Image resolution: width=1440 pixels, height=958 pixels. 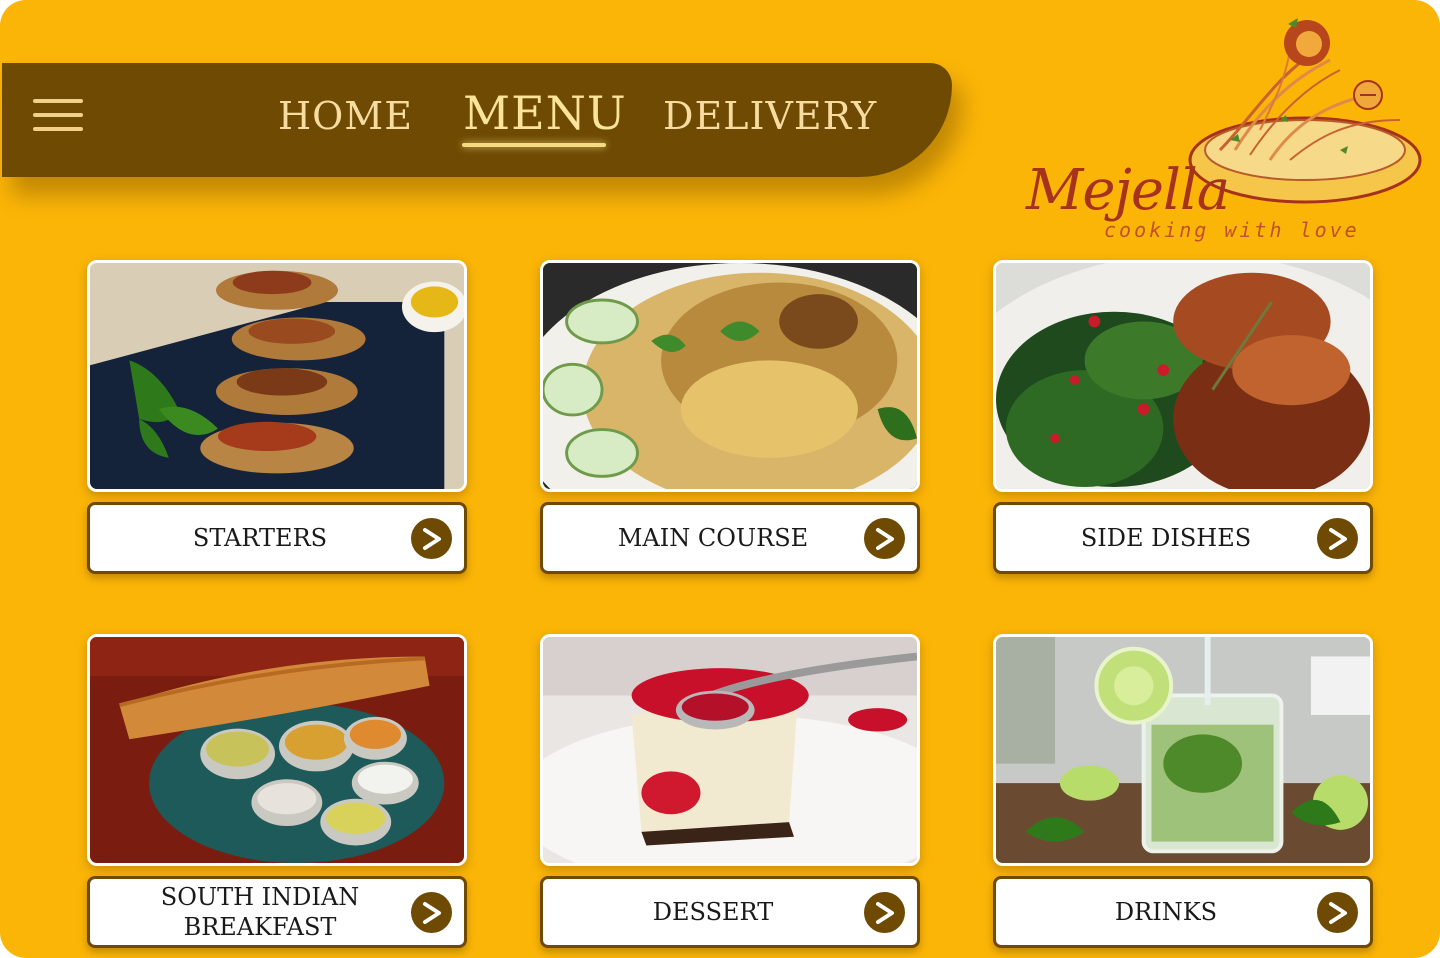 I want to click on dosa-thali-photo, so click(x=277, y=750).